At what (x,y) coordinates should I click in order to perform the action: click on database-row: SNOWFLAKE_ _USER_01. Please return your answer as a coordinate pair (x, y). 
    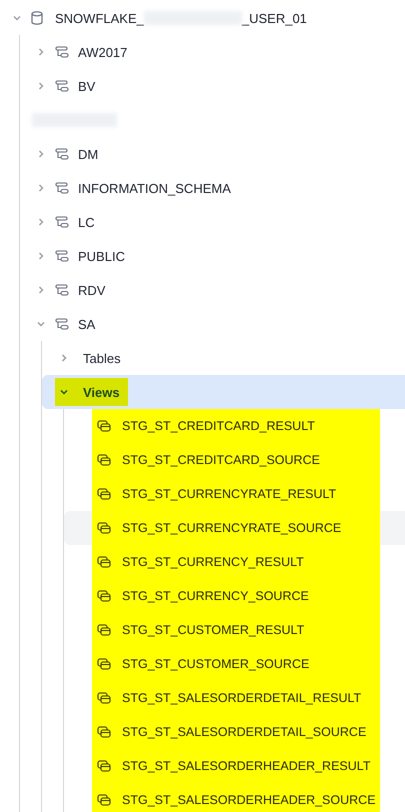
    Looking at the image, I should click on (202, 18).